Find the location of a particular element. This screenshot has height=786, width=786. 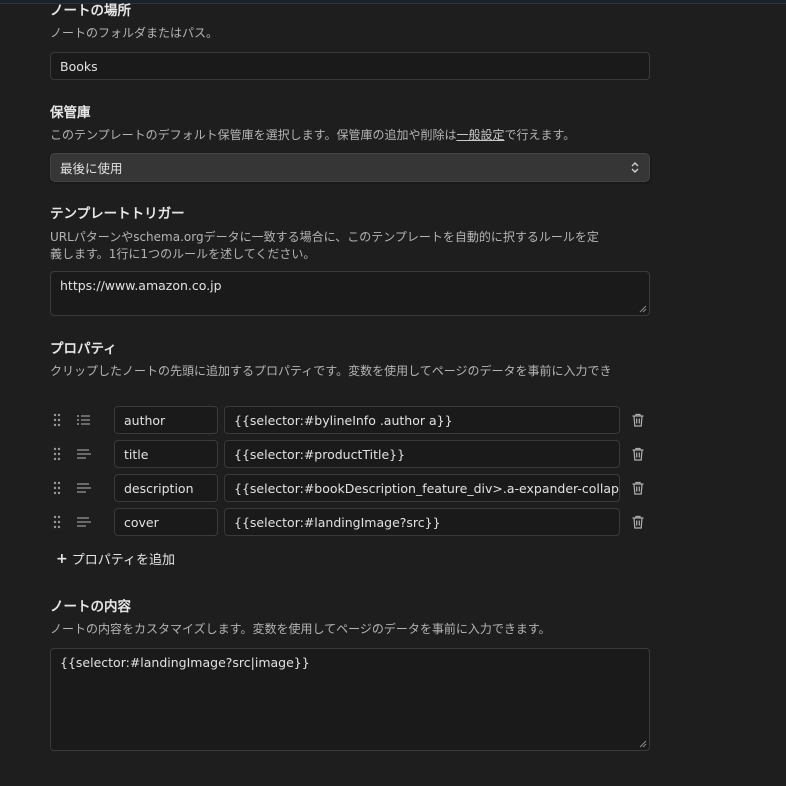

property-value: {{selector:#bylineInfo .author a}} is located at coordinates (343, 420).